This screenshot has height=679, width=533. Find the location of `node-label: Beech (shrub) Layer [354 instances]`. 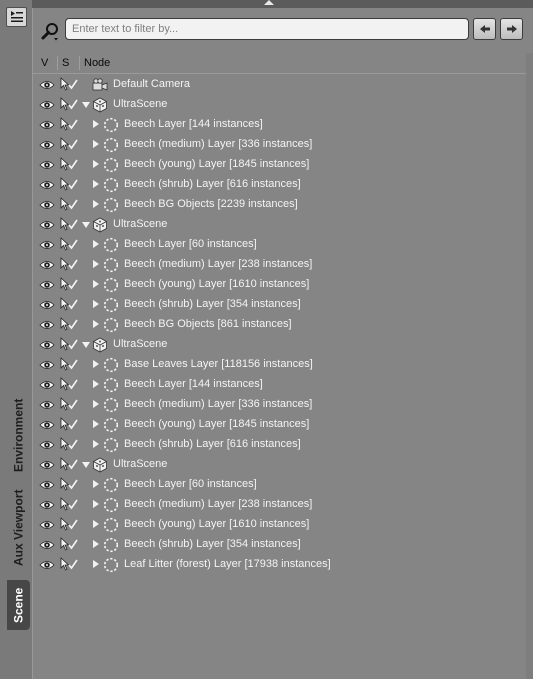

node-label: Beech (shrub) Layer [354 instances] is located at coordinates (212, 544).